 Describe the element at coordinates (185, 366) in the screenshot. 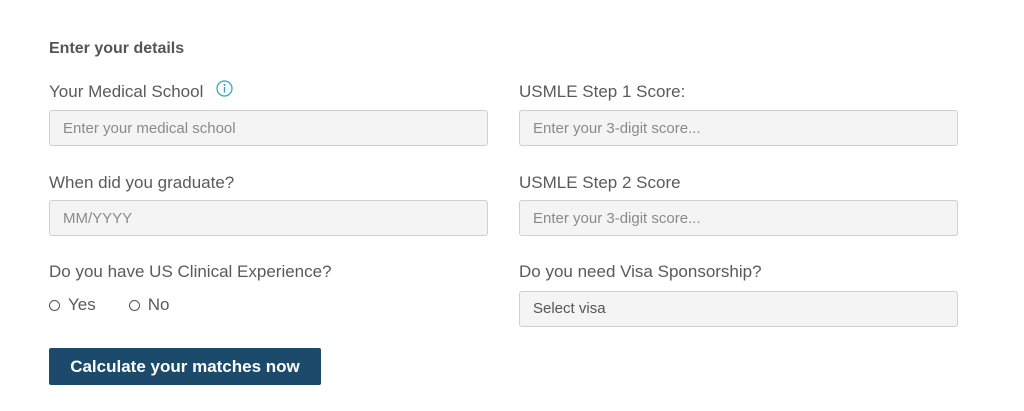

I see `calculate-matches-button: Calculate your matches now` at that location.